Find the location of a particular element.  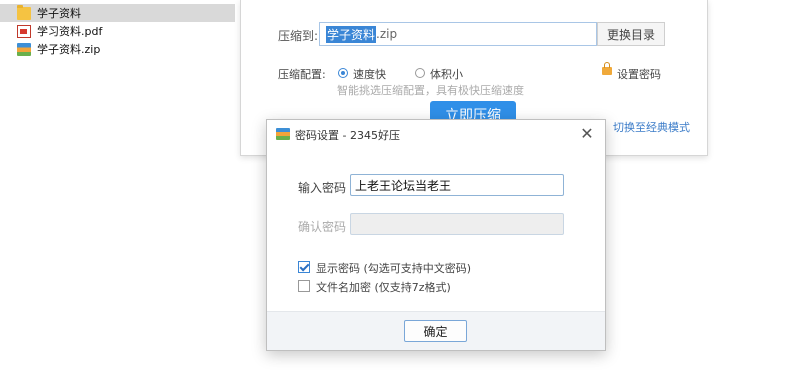

dialog-title: 密码设置 - 2345好压 is located at coordinates (347, 135).